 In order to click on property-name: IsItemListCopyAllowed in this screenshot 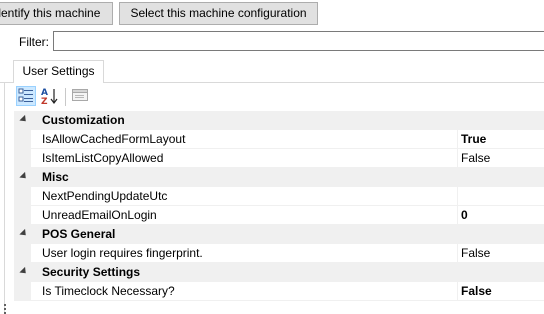, I will do `click(103, 158)`.